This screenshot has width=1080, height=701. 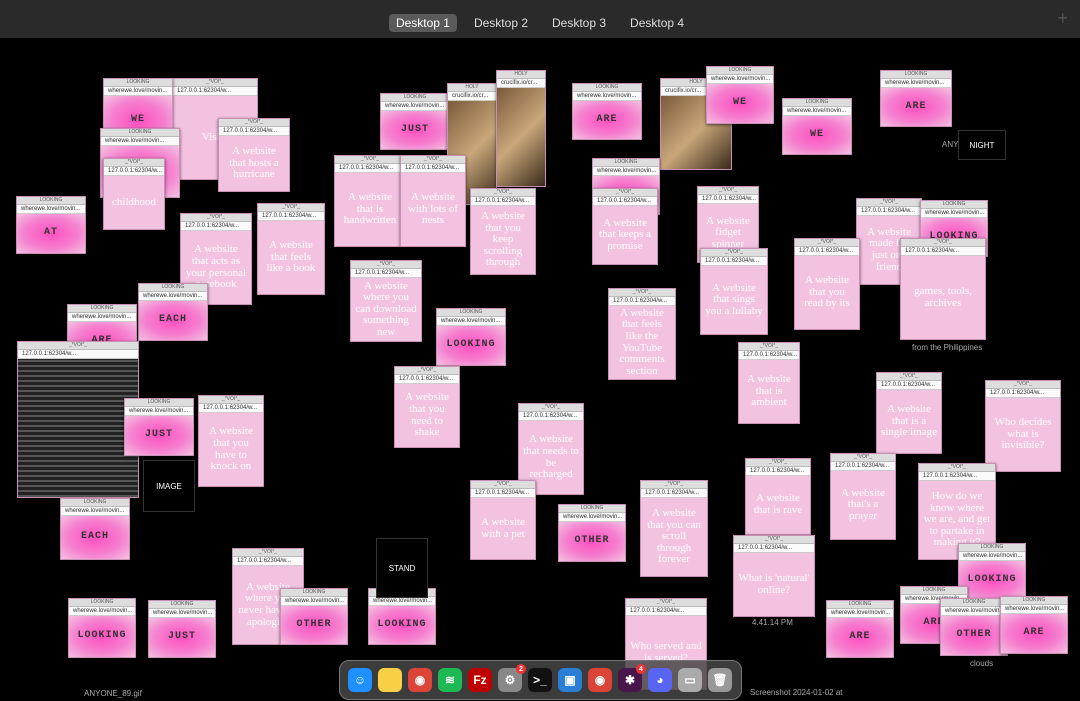 What do you see at coordinates (420, 680) in the screenshot?
I see `chrome-icon: ◉` at bounding box center [420, 680].